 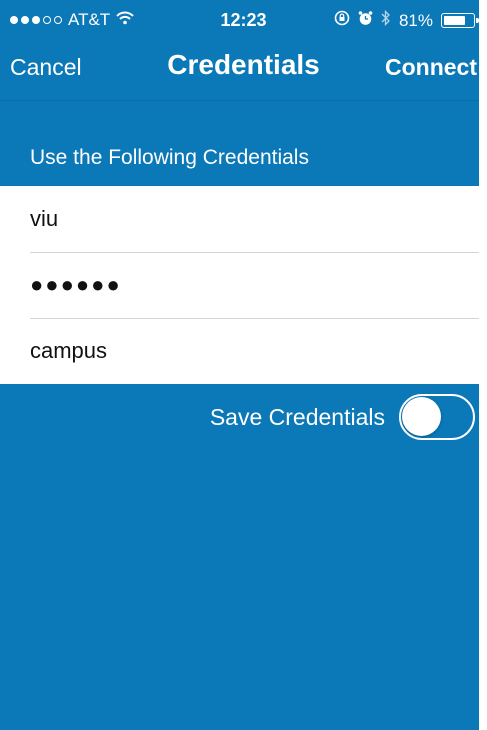 What do you see at coordinates (483, 365) in the screenshot?
I see `screen-edge` at bounding box center [483, 365].